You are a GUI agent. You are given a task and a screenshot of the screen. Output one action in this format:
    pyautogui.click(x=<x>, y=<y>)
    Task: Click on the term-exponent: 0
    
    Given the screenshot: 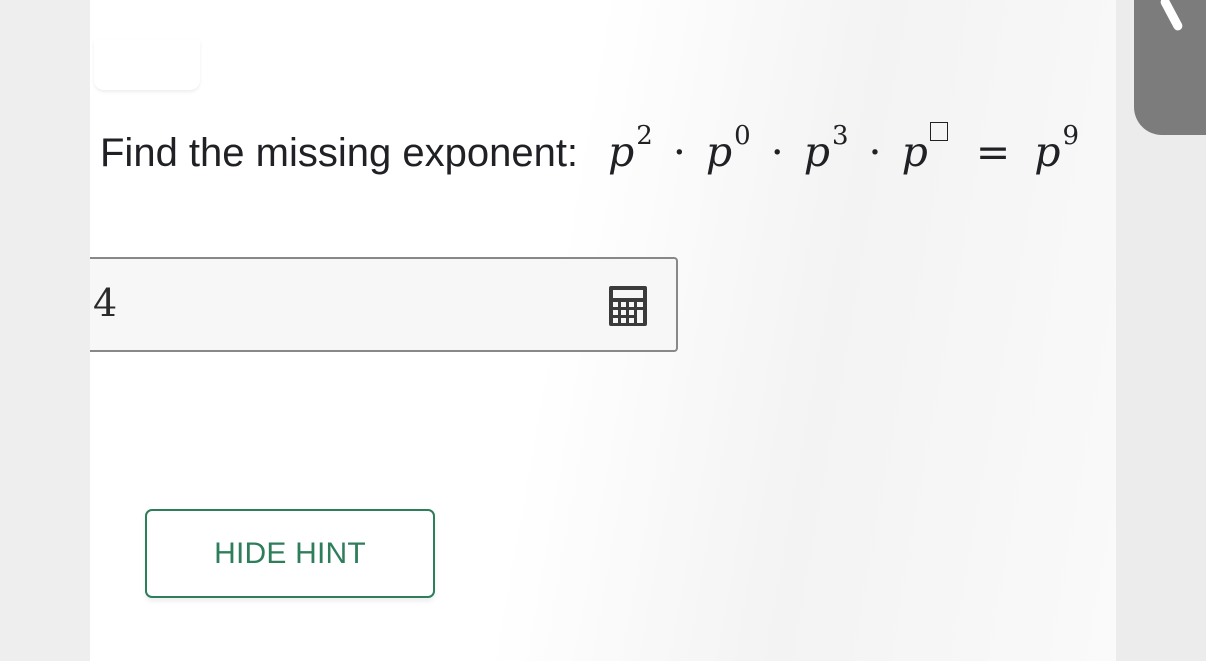 What is the action you would take?
    pyautogui.click(x=742, y=136)
    